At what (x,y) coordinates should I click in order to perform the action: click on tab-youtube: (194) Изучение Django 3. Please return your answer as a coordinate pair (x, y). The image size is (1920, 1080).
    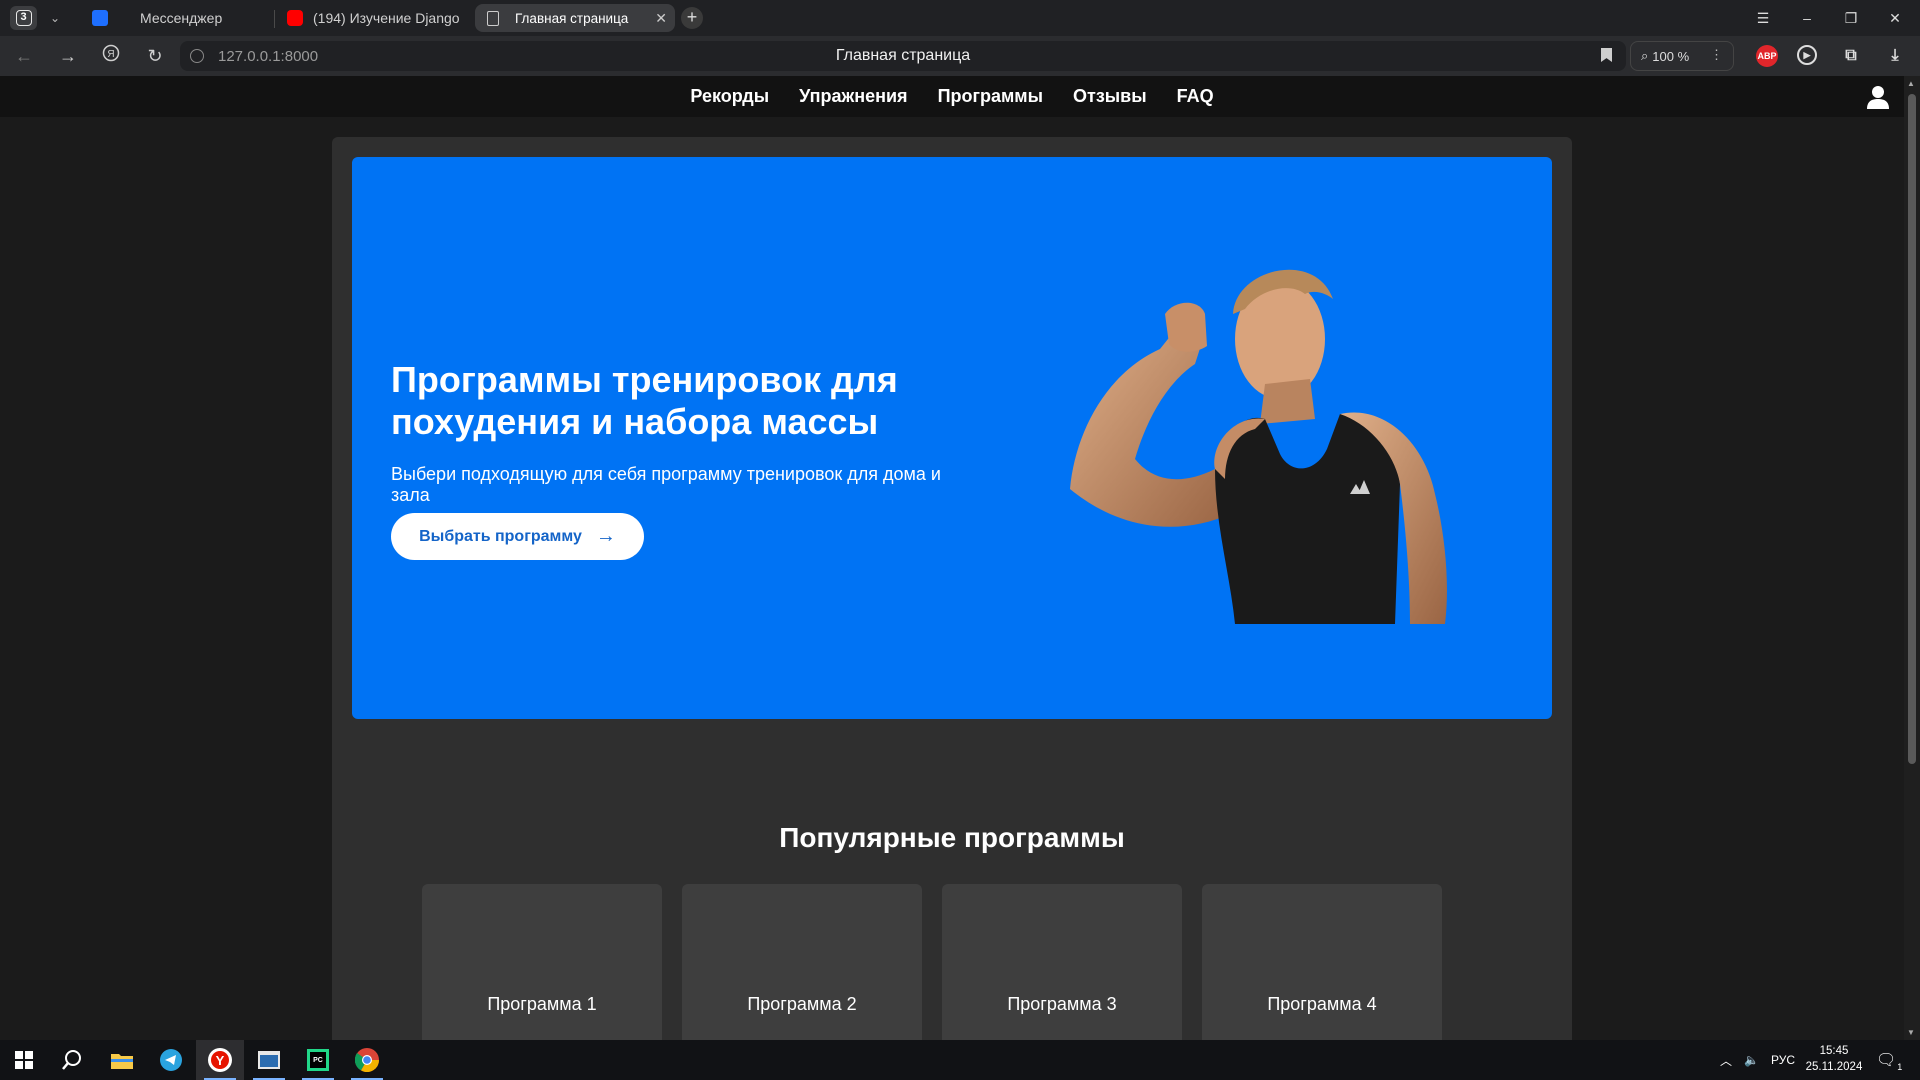
    Looking at the image, I should click on (370, 18).